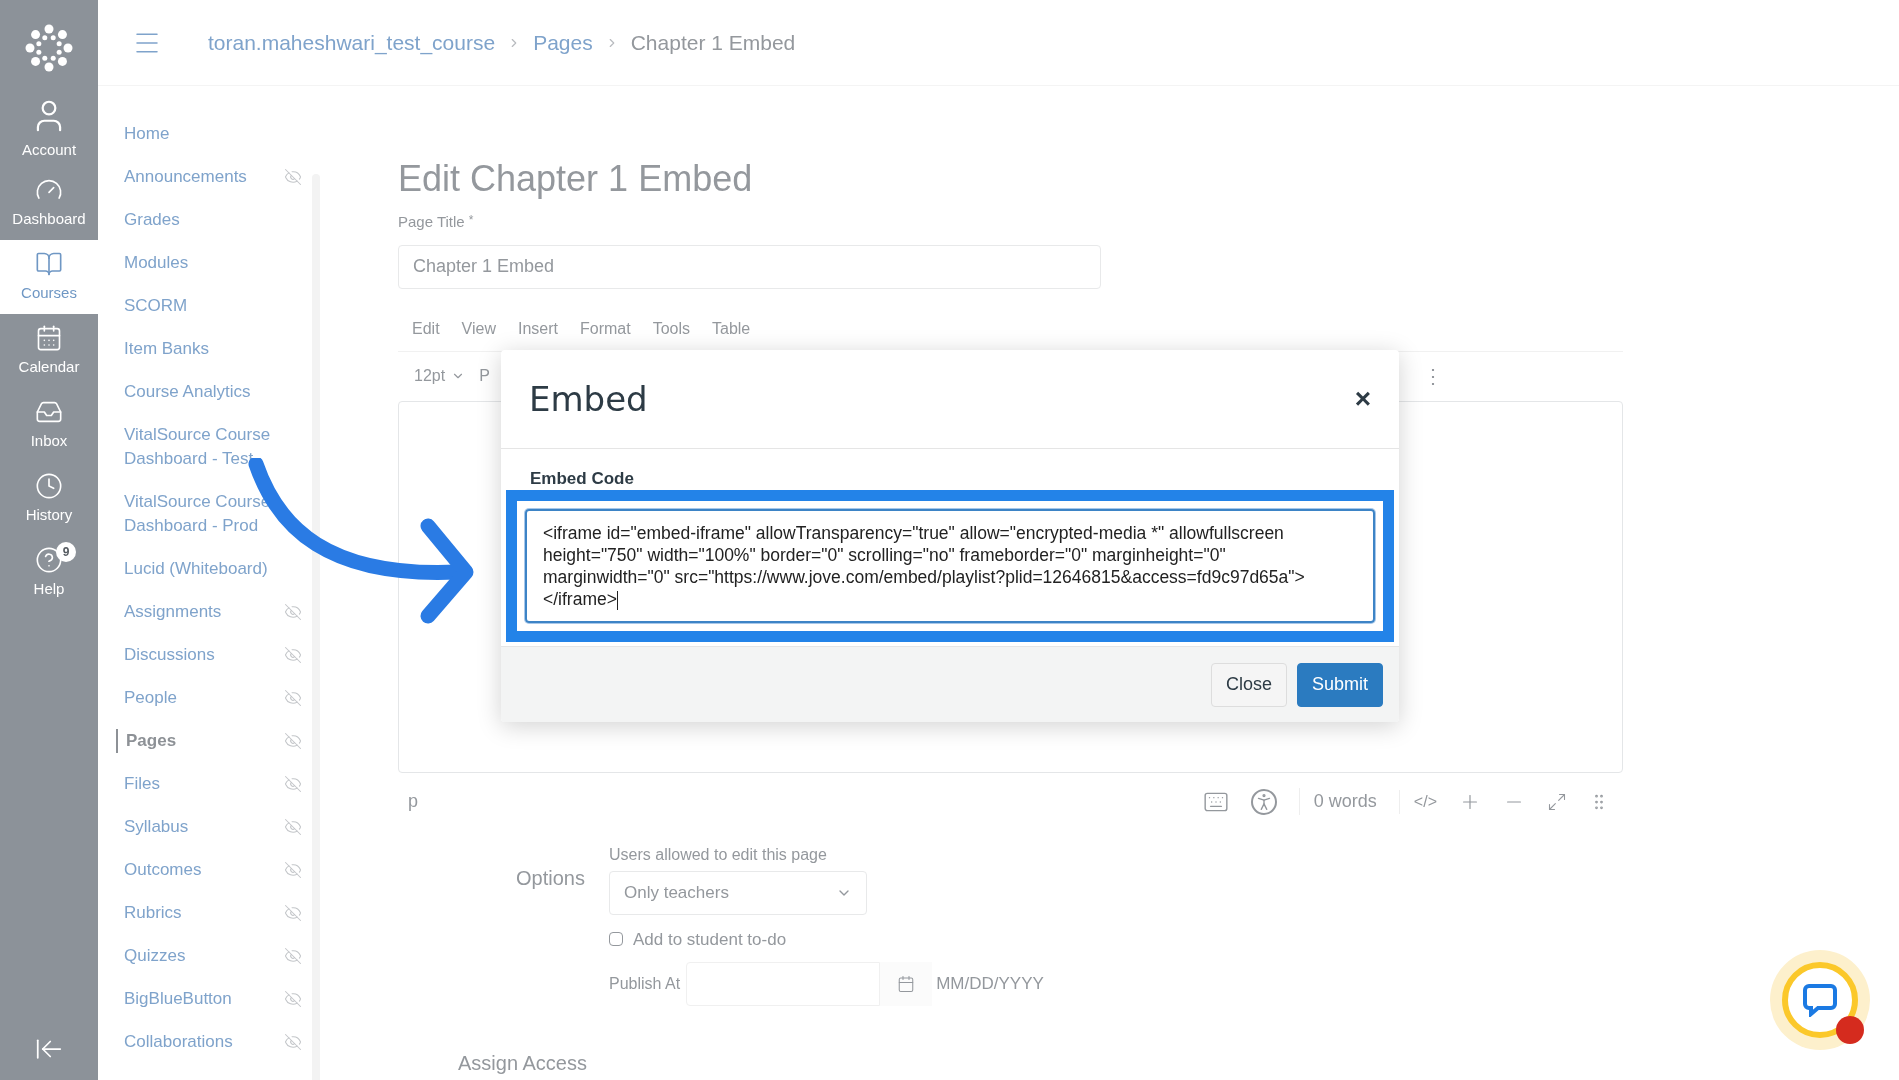 The width and height of the screenshot is (1899, 1080). What do you see at coordinates (198, 612) in the screenshot?
I see `course-nav-link: Assignments` at bounding box center [198, 612].